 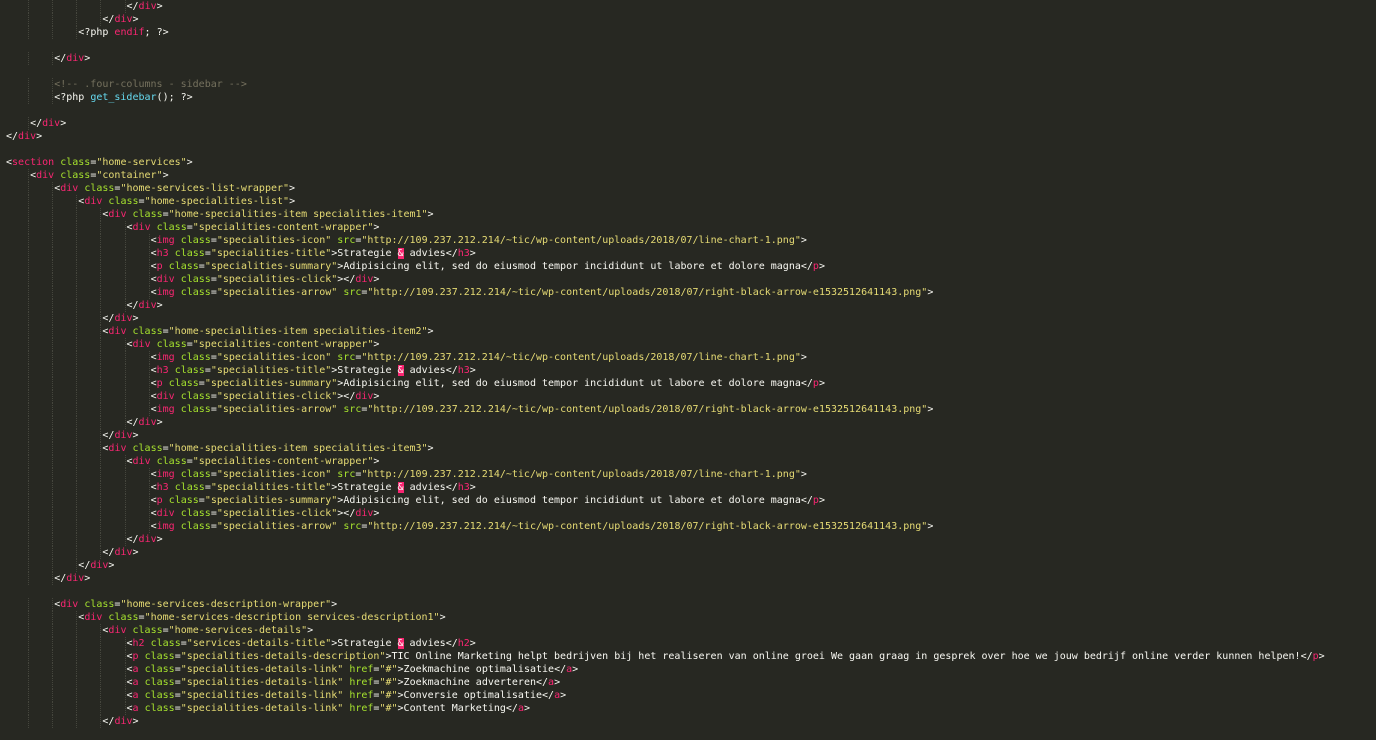 What do you see at coordinates (688, 201) in the screenshot?
I see `code-line: <div class="home-specialities-list">` at bounding box center [688, 201].